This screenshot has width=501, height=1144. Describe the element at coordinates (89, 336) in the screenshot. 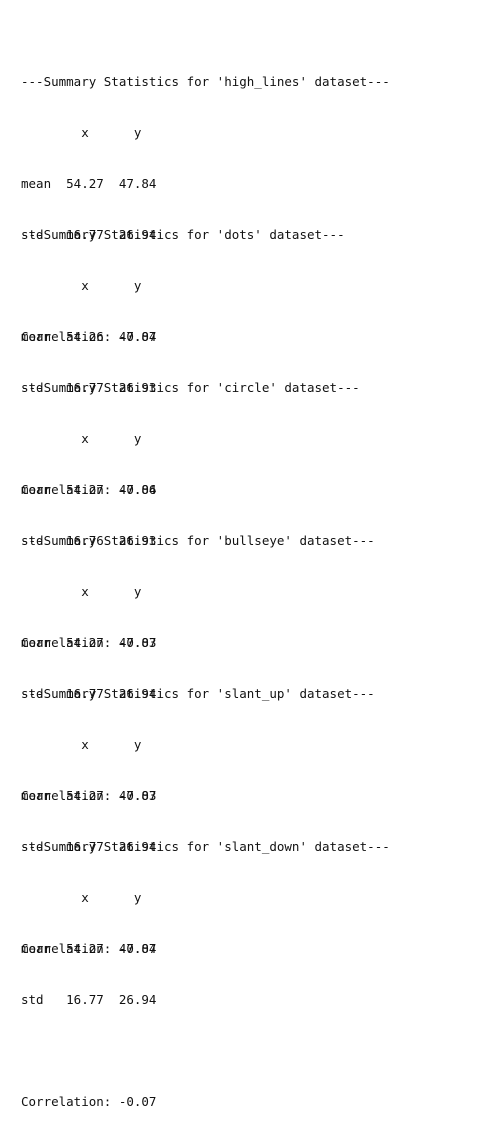

I see `mean-row: mean 54.26 47.84` at that location.